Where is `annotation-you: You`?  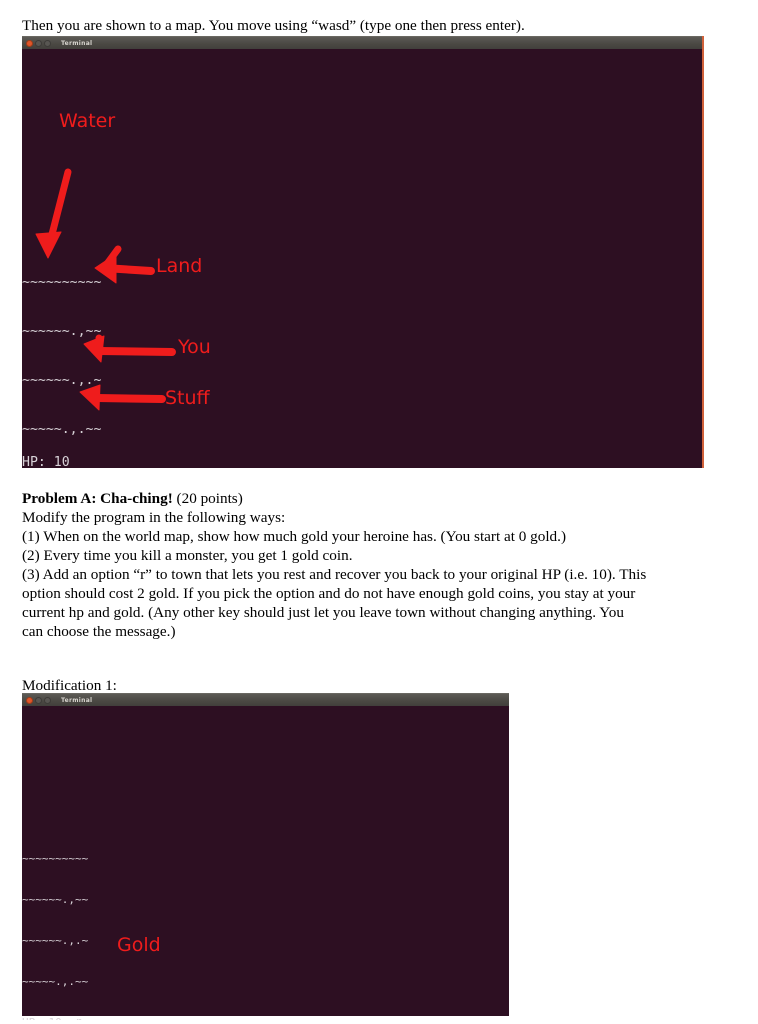 annotation-you: You is located at coordinates (194, 347).